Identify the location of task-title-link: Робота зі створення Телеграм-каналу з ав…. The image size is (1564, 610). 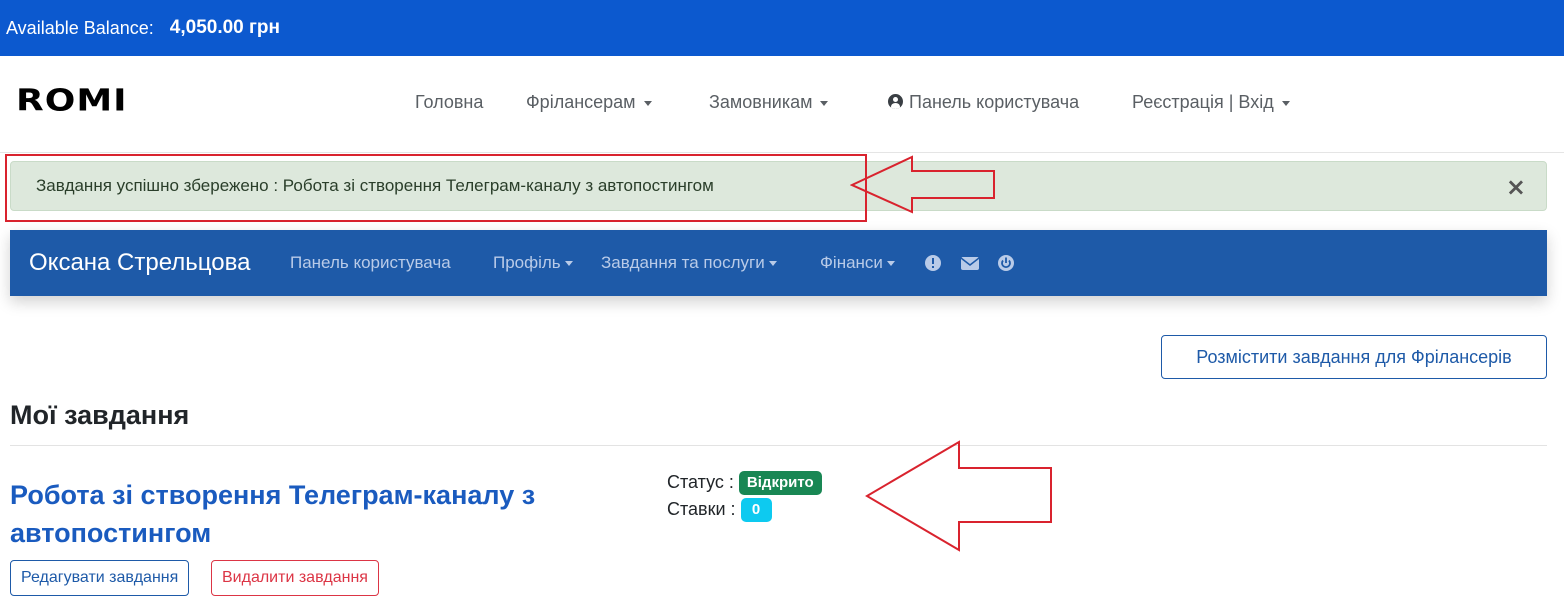
(320, 514).